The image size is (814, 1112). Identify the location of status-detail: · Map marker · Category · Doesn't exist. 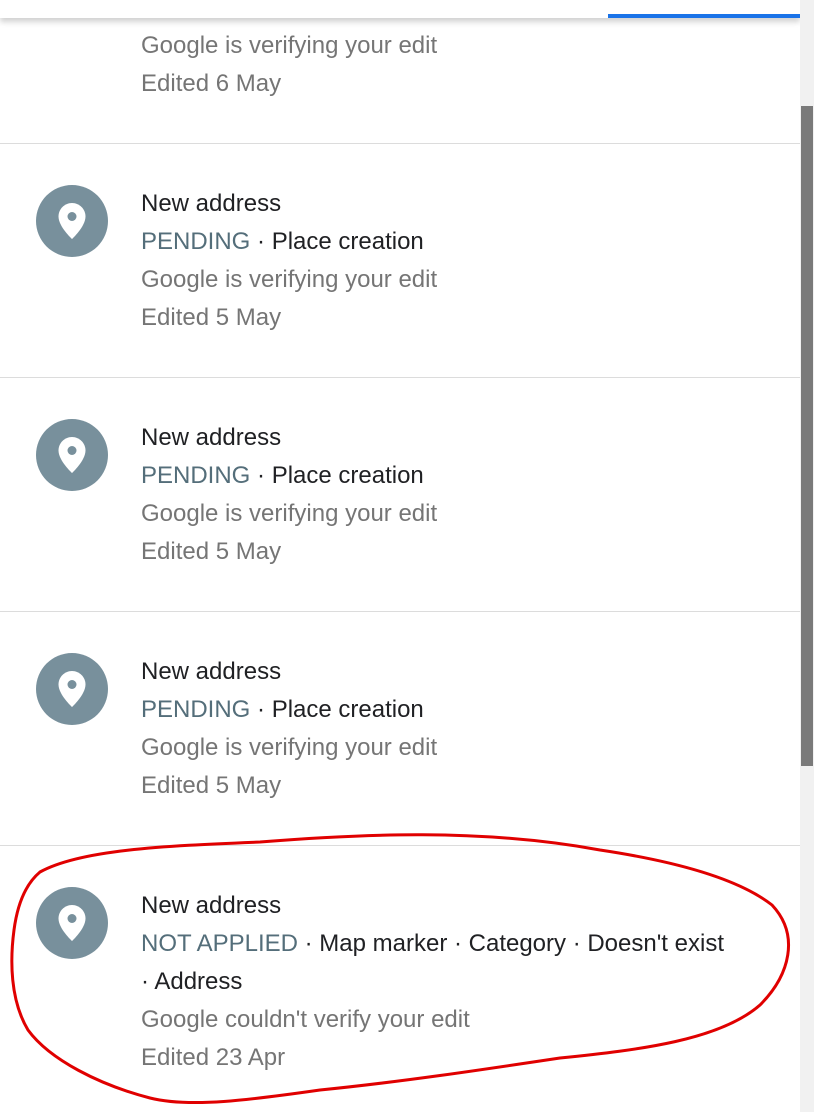
(510, 943).